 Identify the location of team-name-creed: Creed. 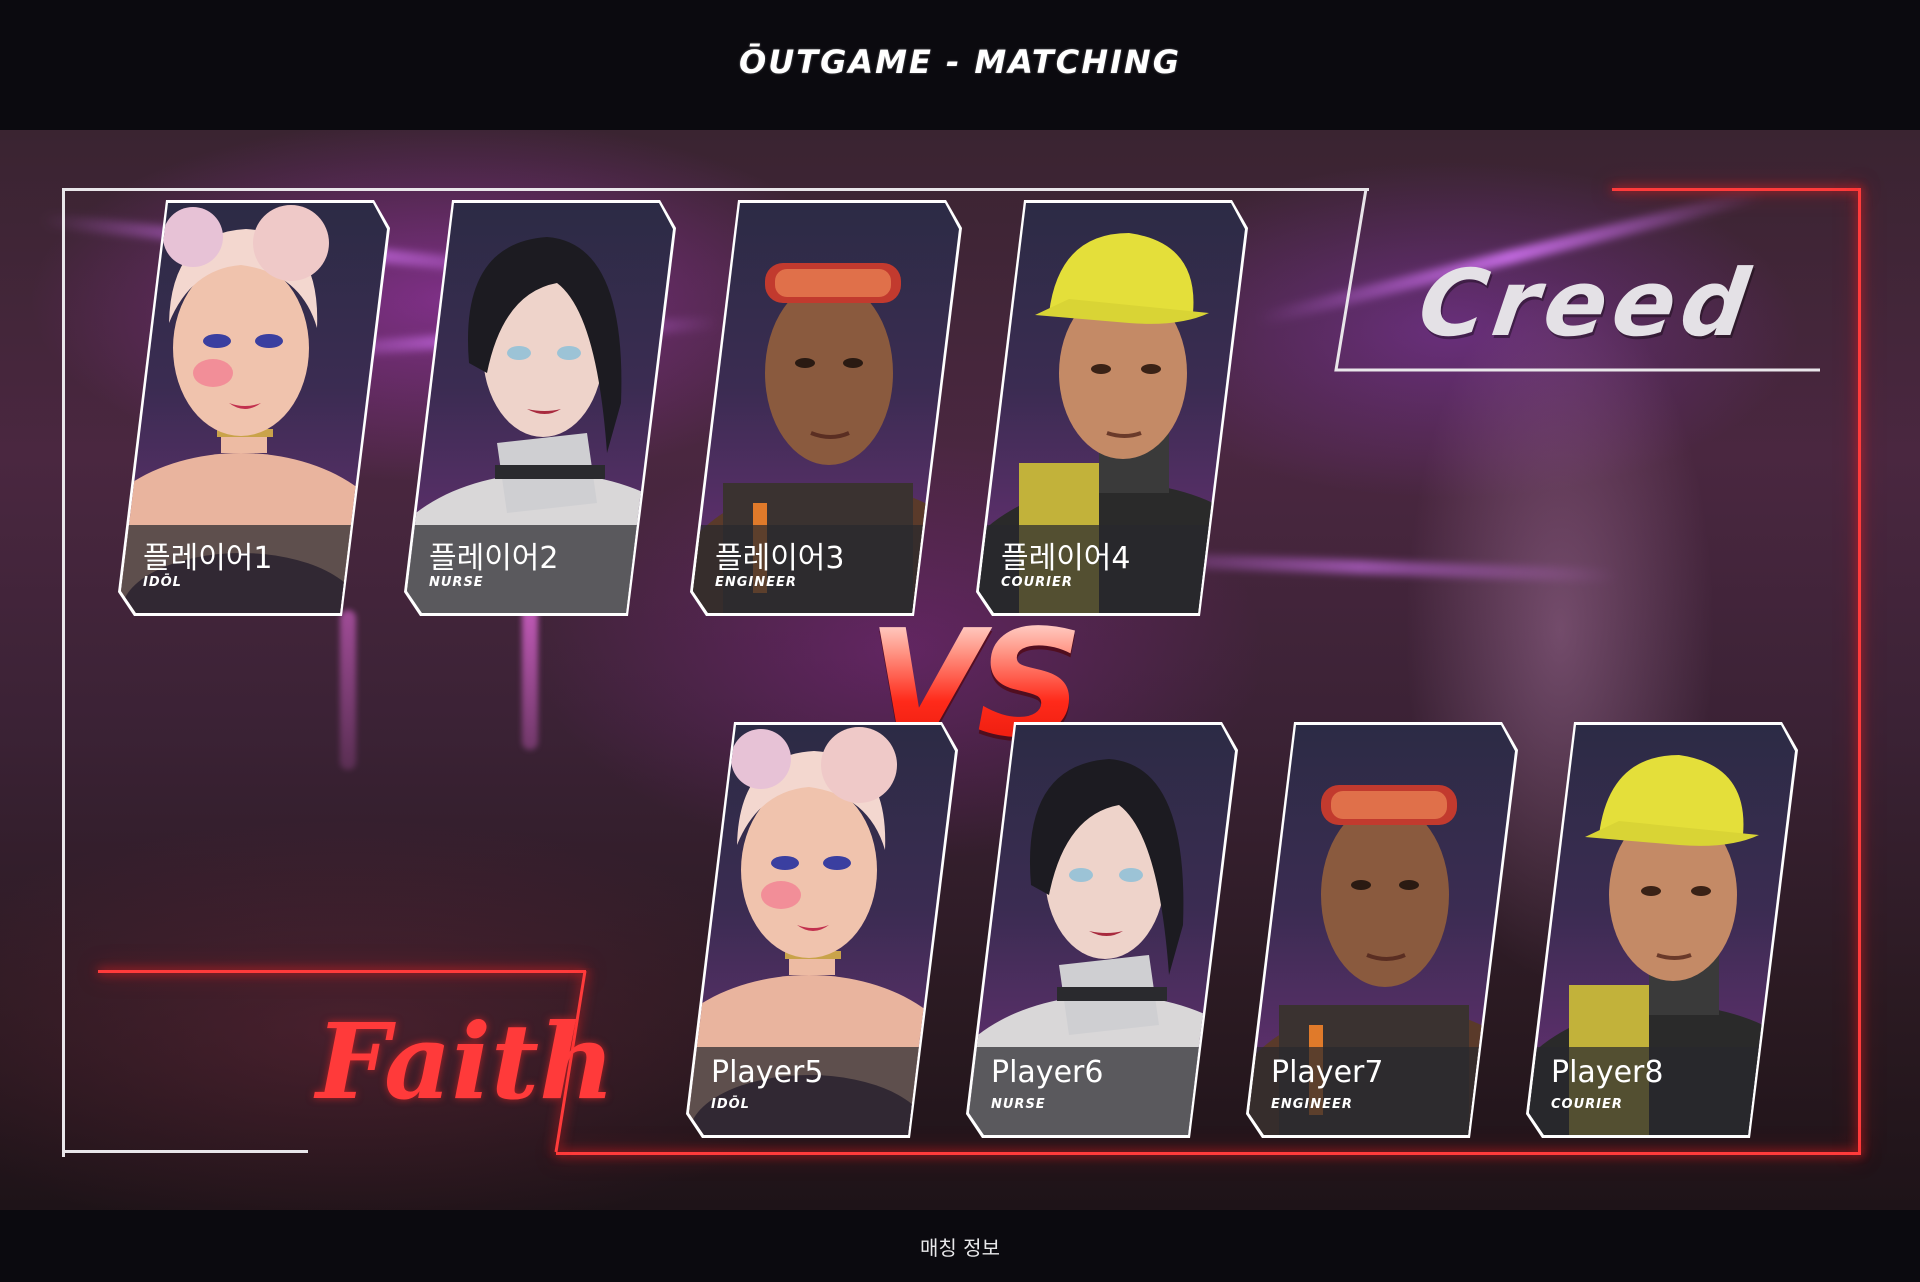
(1587, 303).